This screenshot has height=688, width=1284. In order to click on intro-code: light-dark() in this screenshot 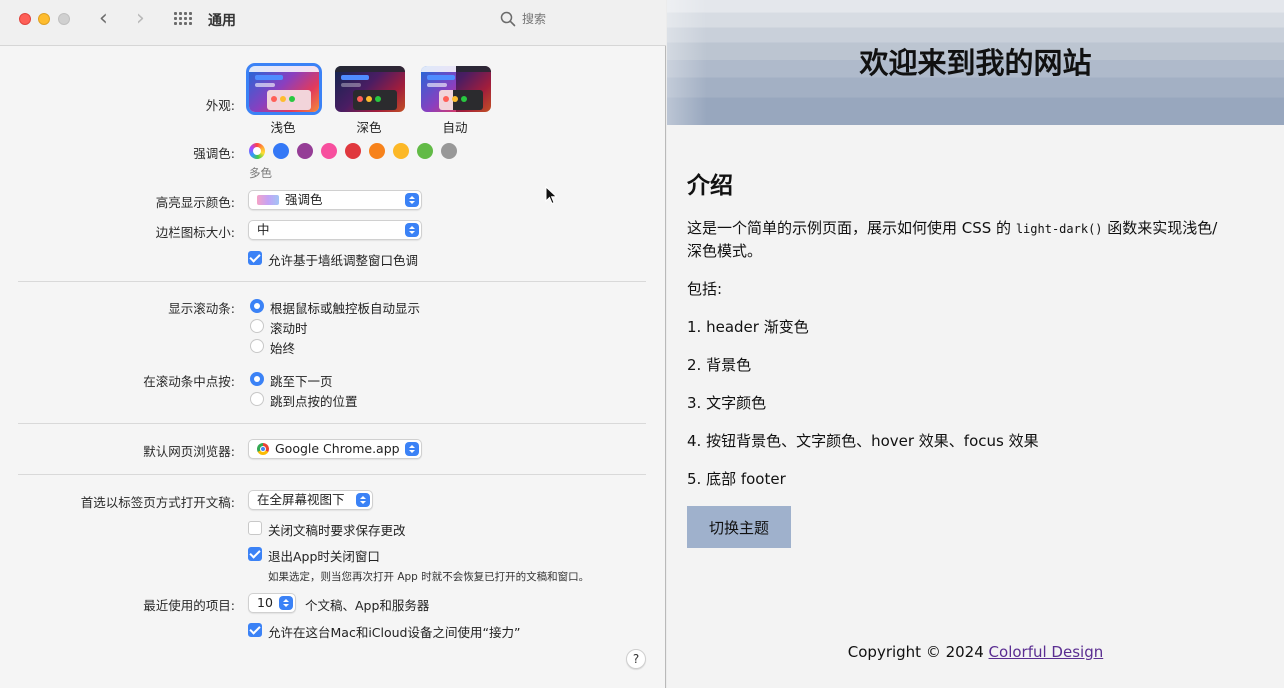, I will do `click(1059, 229)`.